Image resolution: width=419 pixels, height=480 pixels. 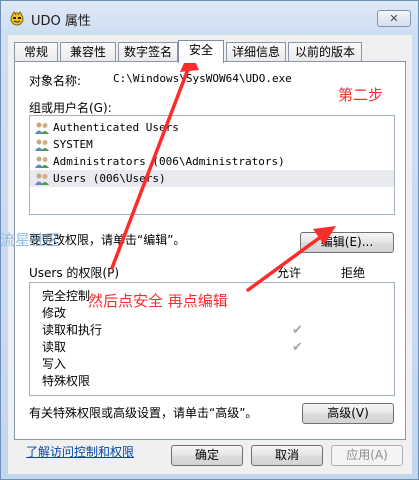 What do you see at coordinates (212, 330) in the screenshot?
I see `permission-row-read-execute: 读取和执行 ✔` at bounding box center [212, 330].